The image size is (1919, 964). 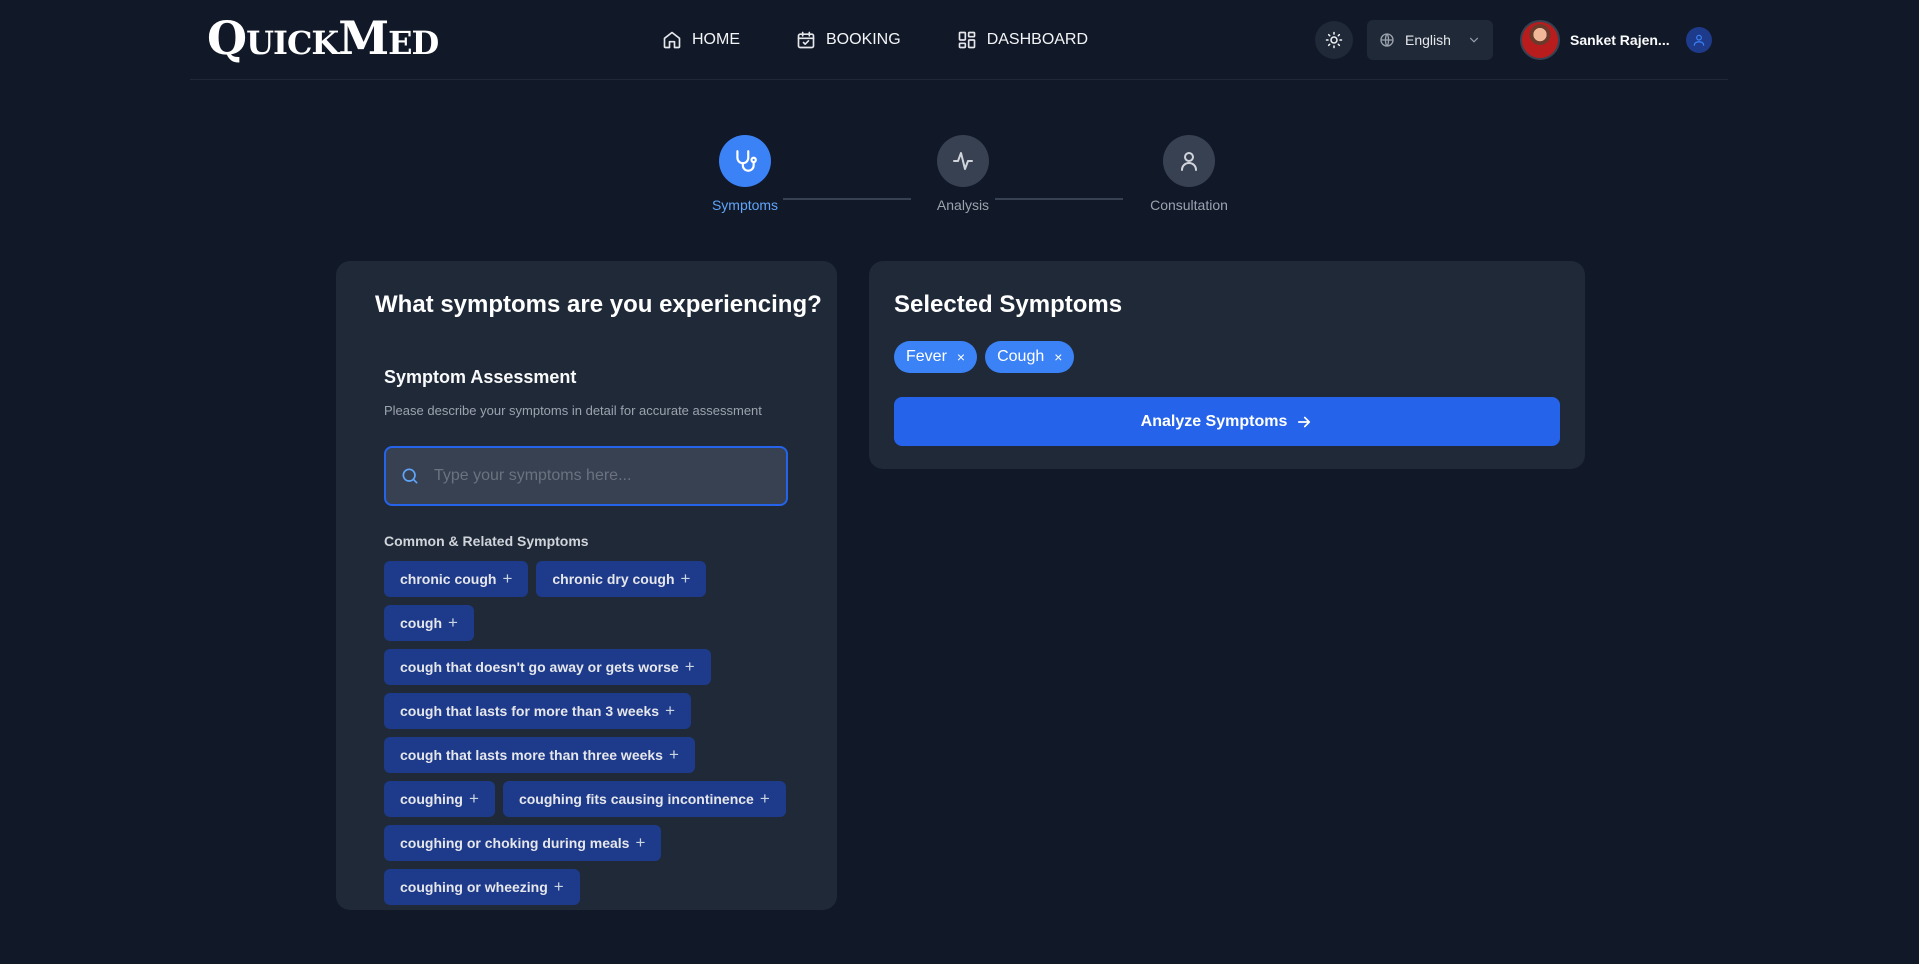 I want to click on stethoscope-icon, so click(x=746, y=161).